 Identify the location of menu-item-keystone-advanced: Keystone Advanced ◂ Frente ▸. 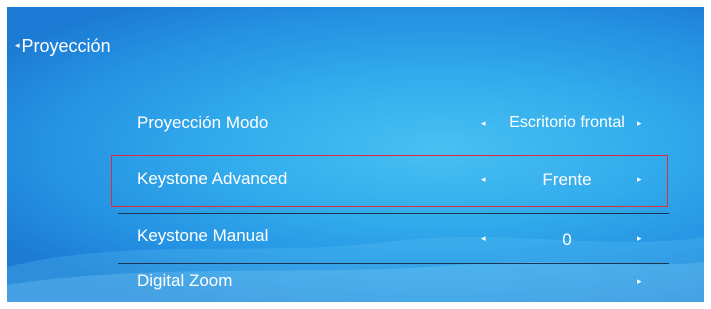
(393, 181).